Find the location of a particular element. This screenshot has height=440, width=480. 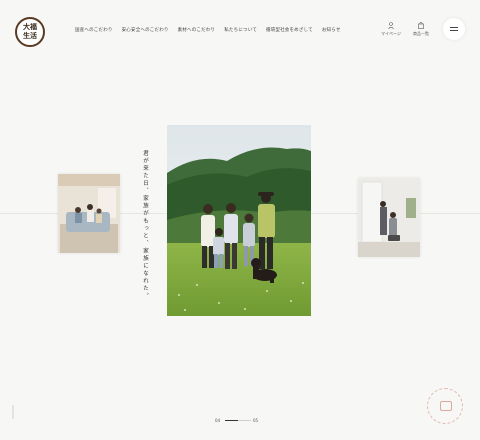

hamburger-icon is located at coordinates (454, 27).